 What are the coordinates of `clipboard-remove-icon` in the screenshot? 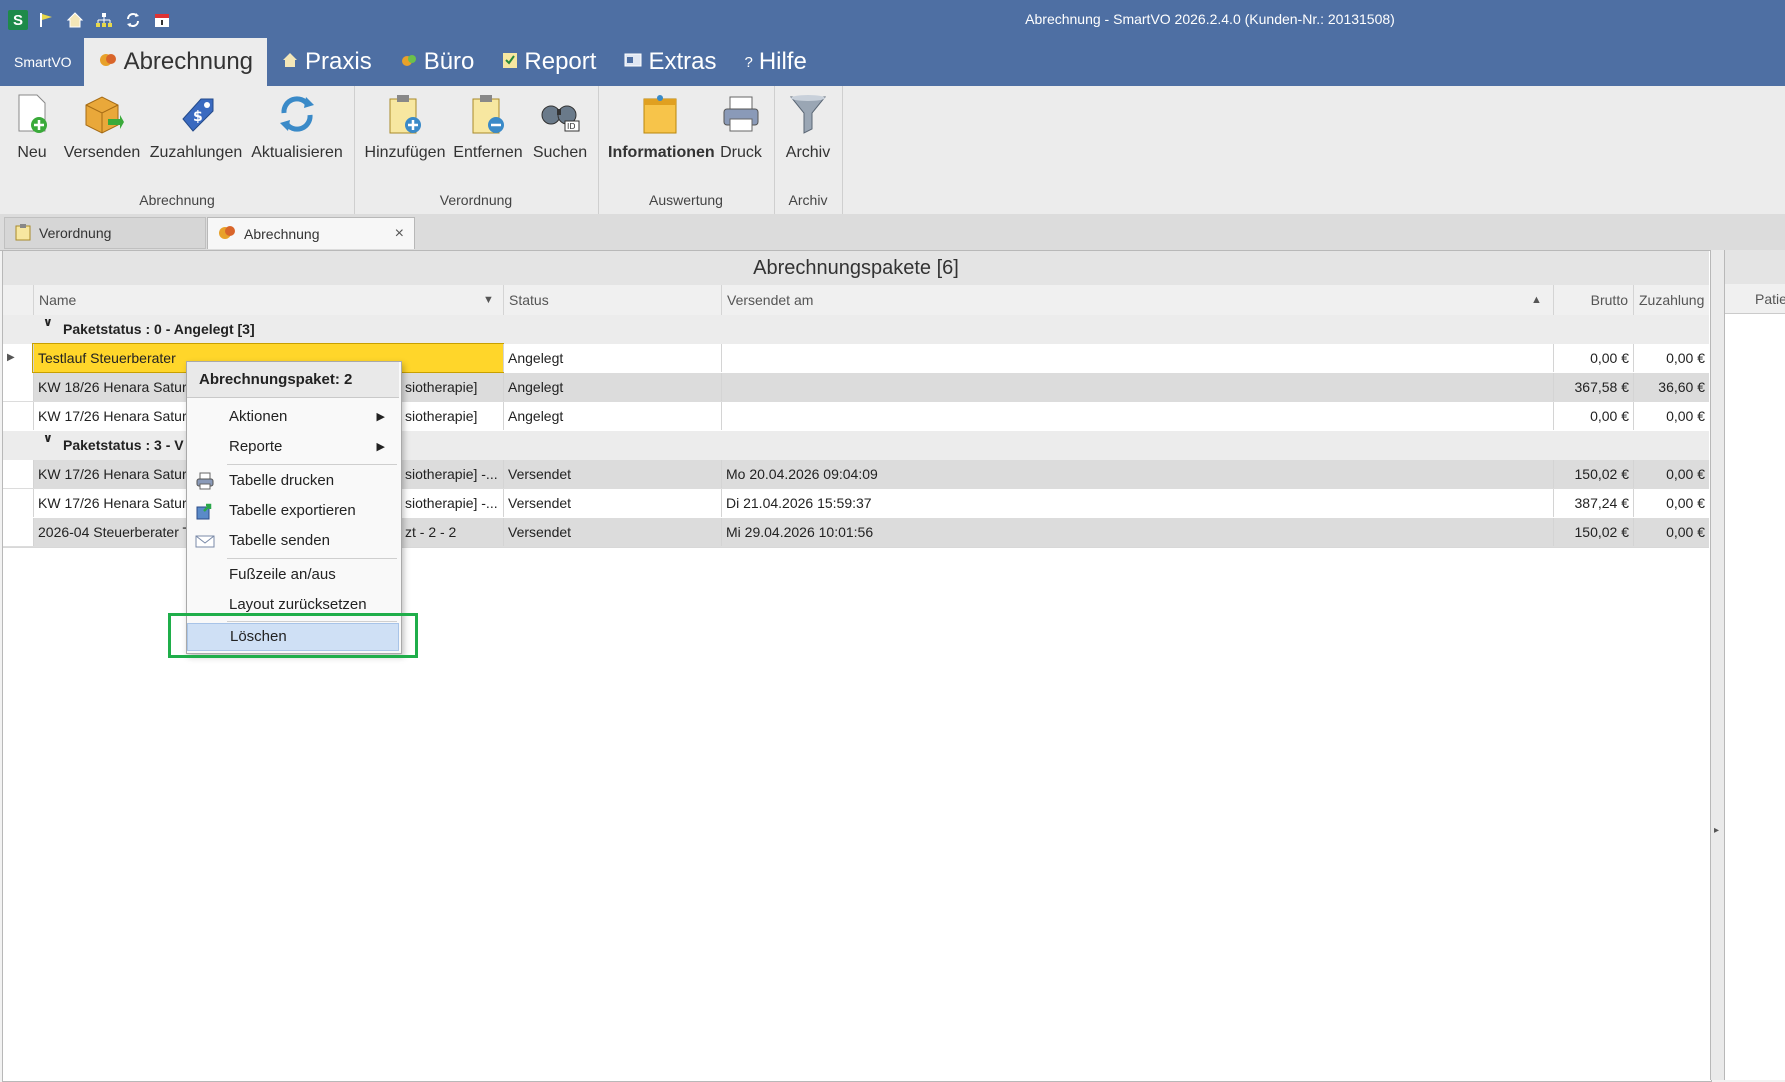 It's located at (488, 114).